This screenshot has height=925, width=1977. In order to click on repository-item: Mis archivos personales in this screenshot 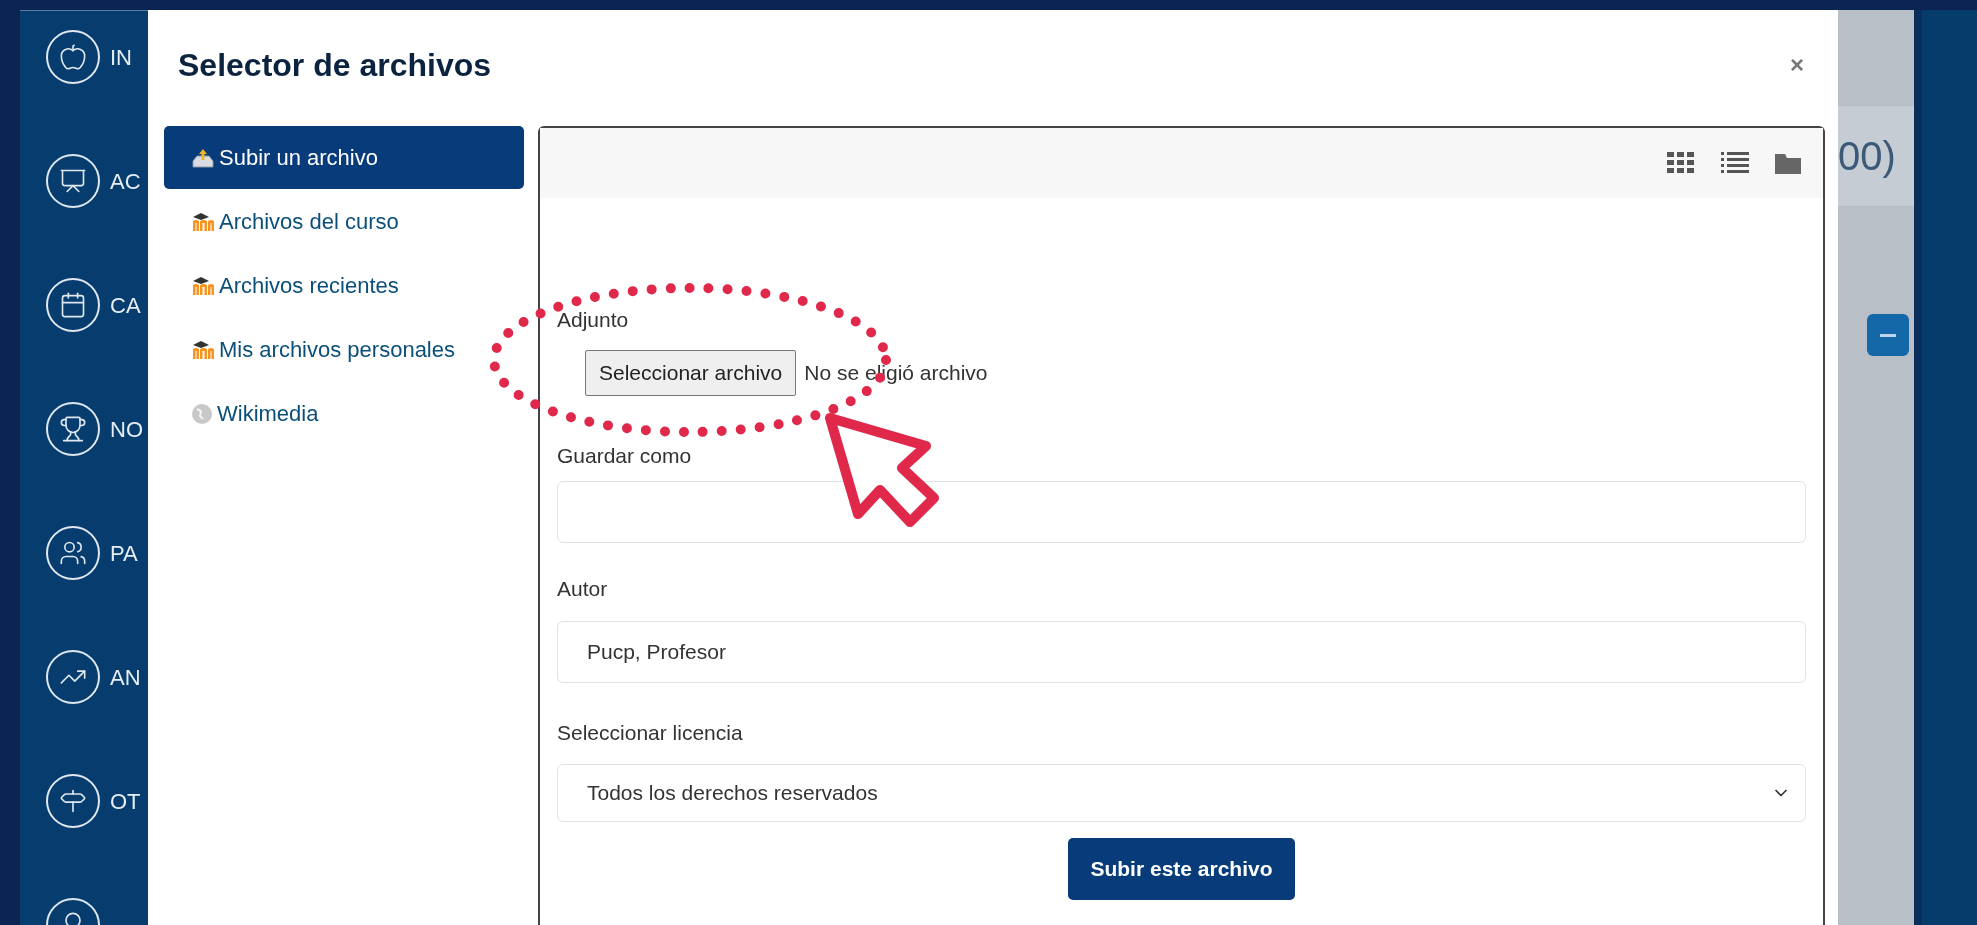, I will do `click(344, 349)`.